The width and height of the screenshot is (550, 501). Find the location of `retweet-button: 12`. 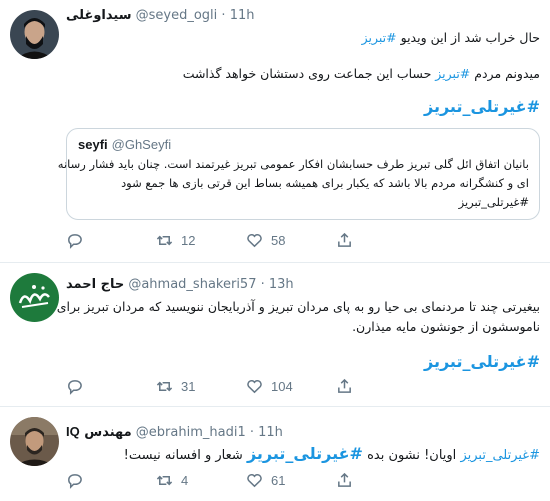

retweet-button: 12 is located at coordinates (175, 240).